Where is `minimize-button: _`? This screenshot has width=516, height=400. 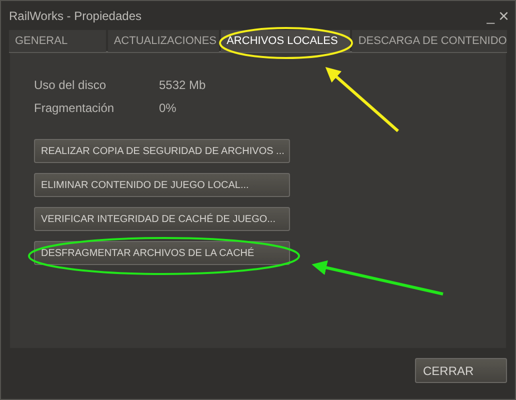
minimize-button: _ is located at coordinates (490, 15).